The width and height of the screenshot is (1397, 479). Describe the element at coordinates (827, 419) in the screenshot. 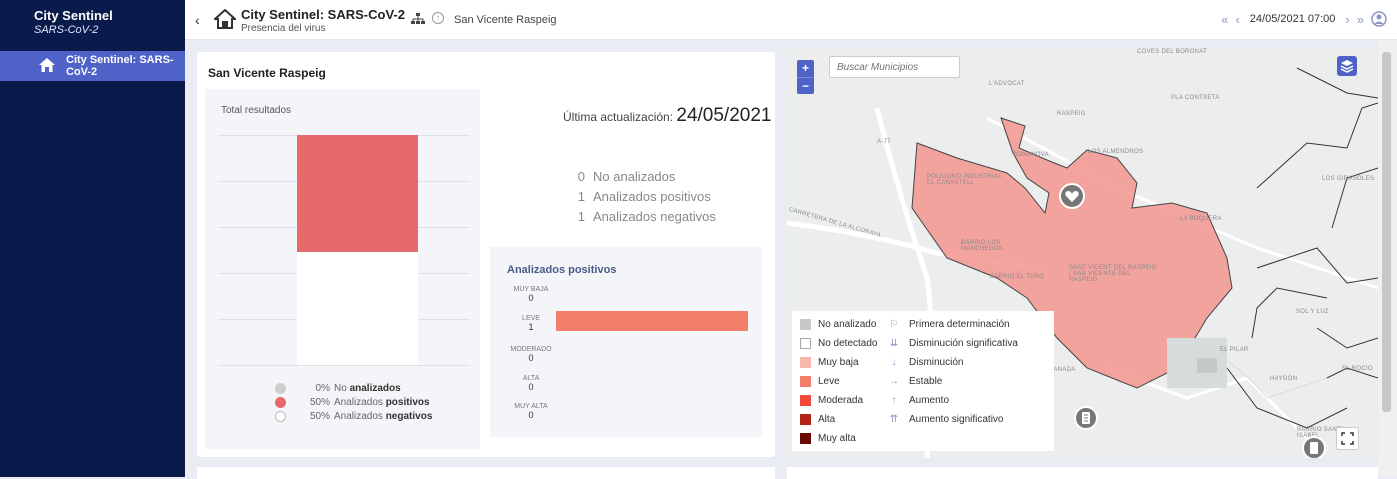

I see `legend-label: Alta` at that location.